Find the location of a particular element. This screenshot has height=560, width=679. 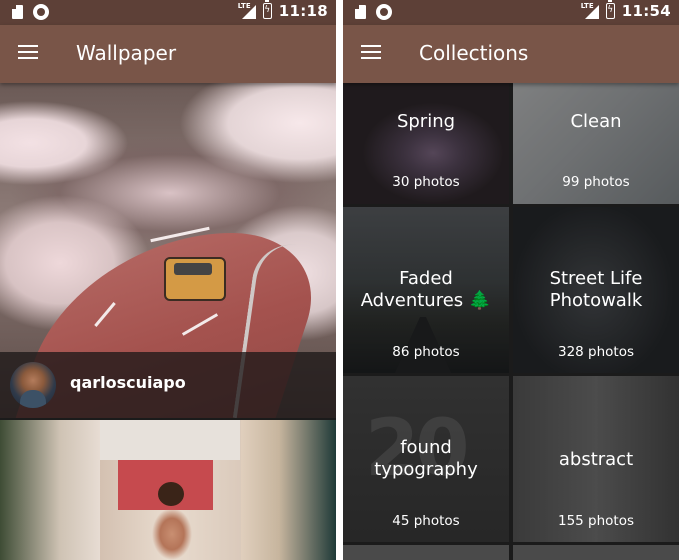

author-username: qarloscuiapo is located at coordinates (128, 382).